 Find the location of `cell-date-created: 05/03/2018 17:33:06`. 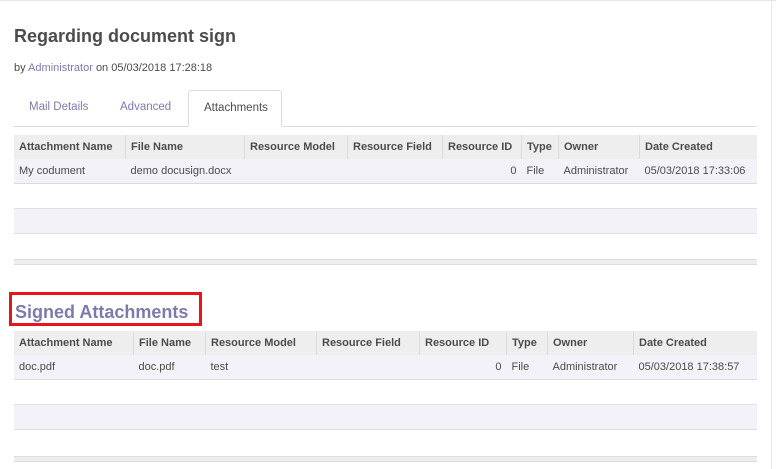

cell-date-created: 05/03/2018 17:33:06 is located at coordinates (698, 171).